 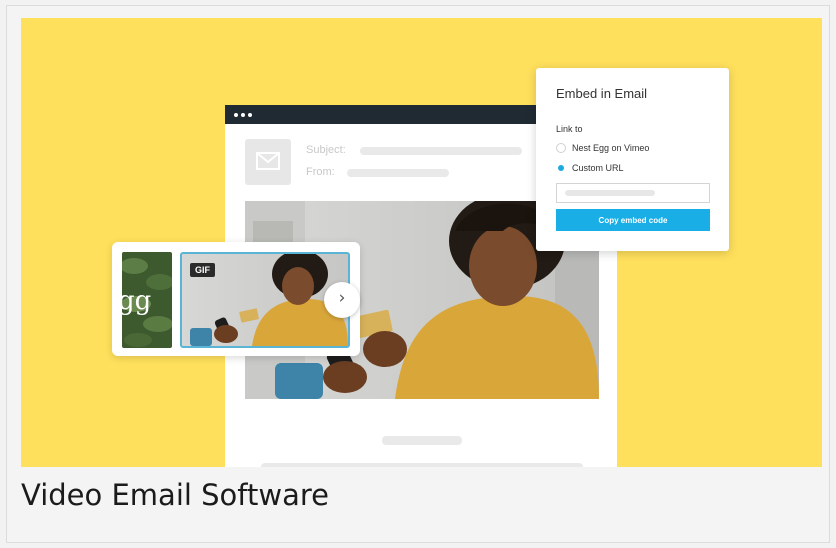 What do you see at coordinates (611, 148) in the screenshot?
I see `radio-label-nest-egg: Nest Egg on Vimeo` at bounding box center [611, 148].